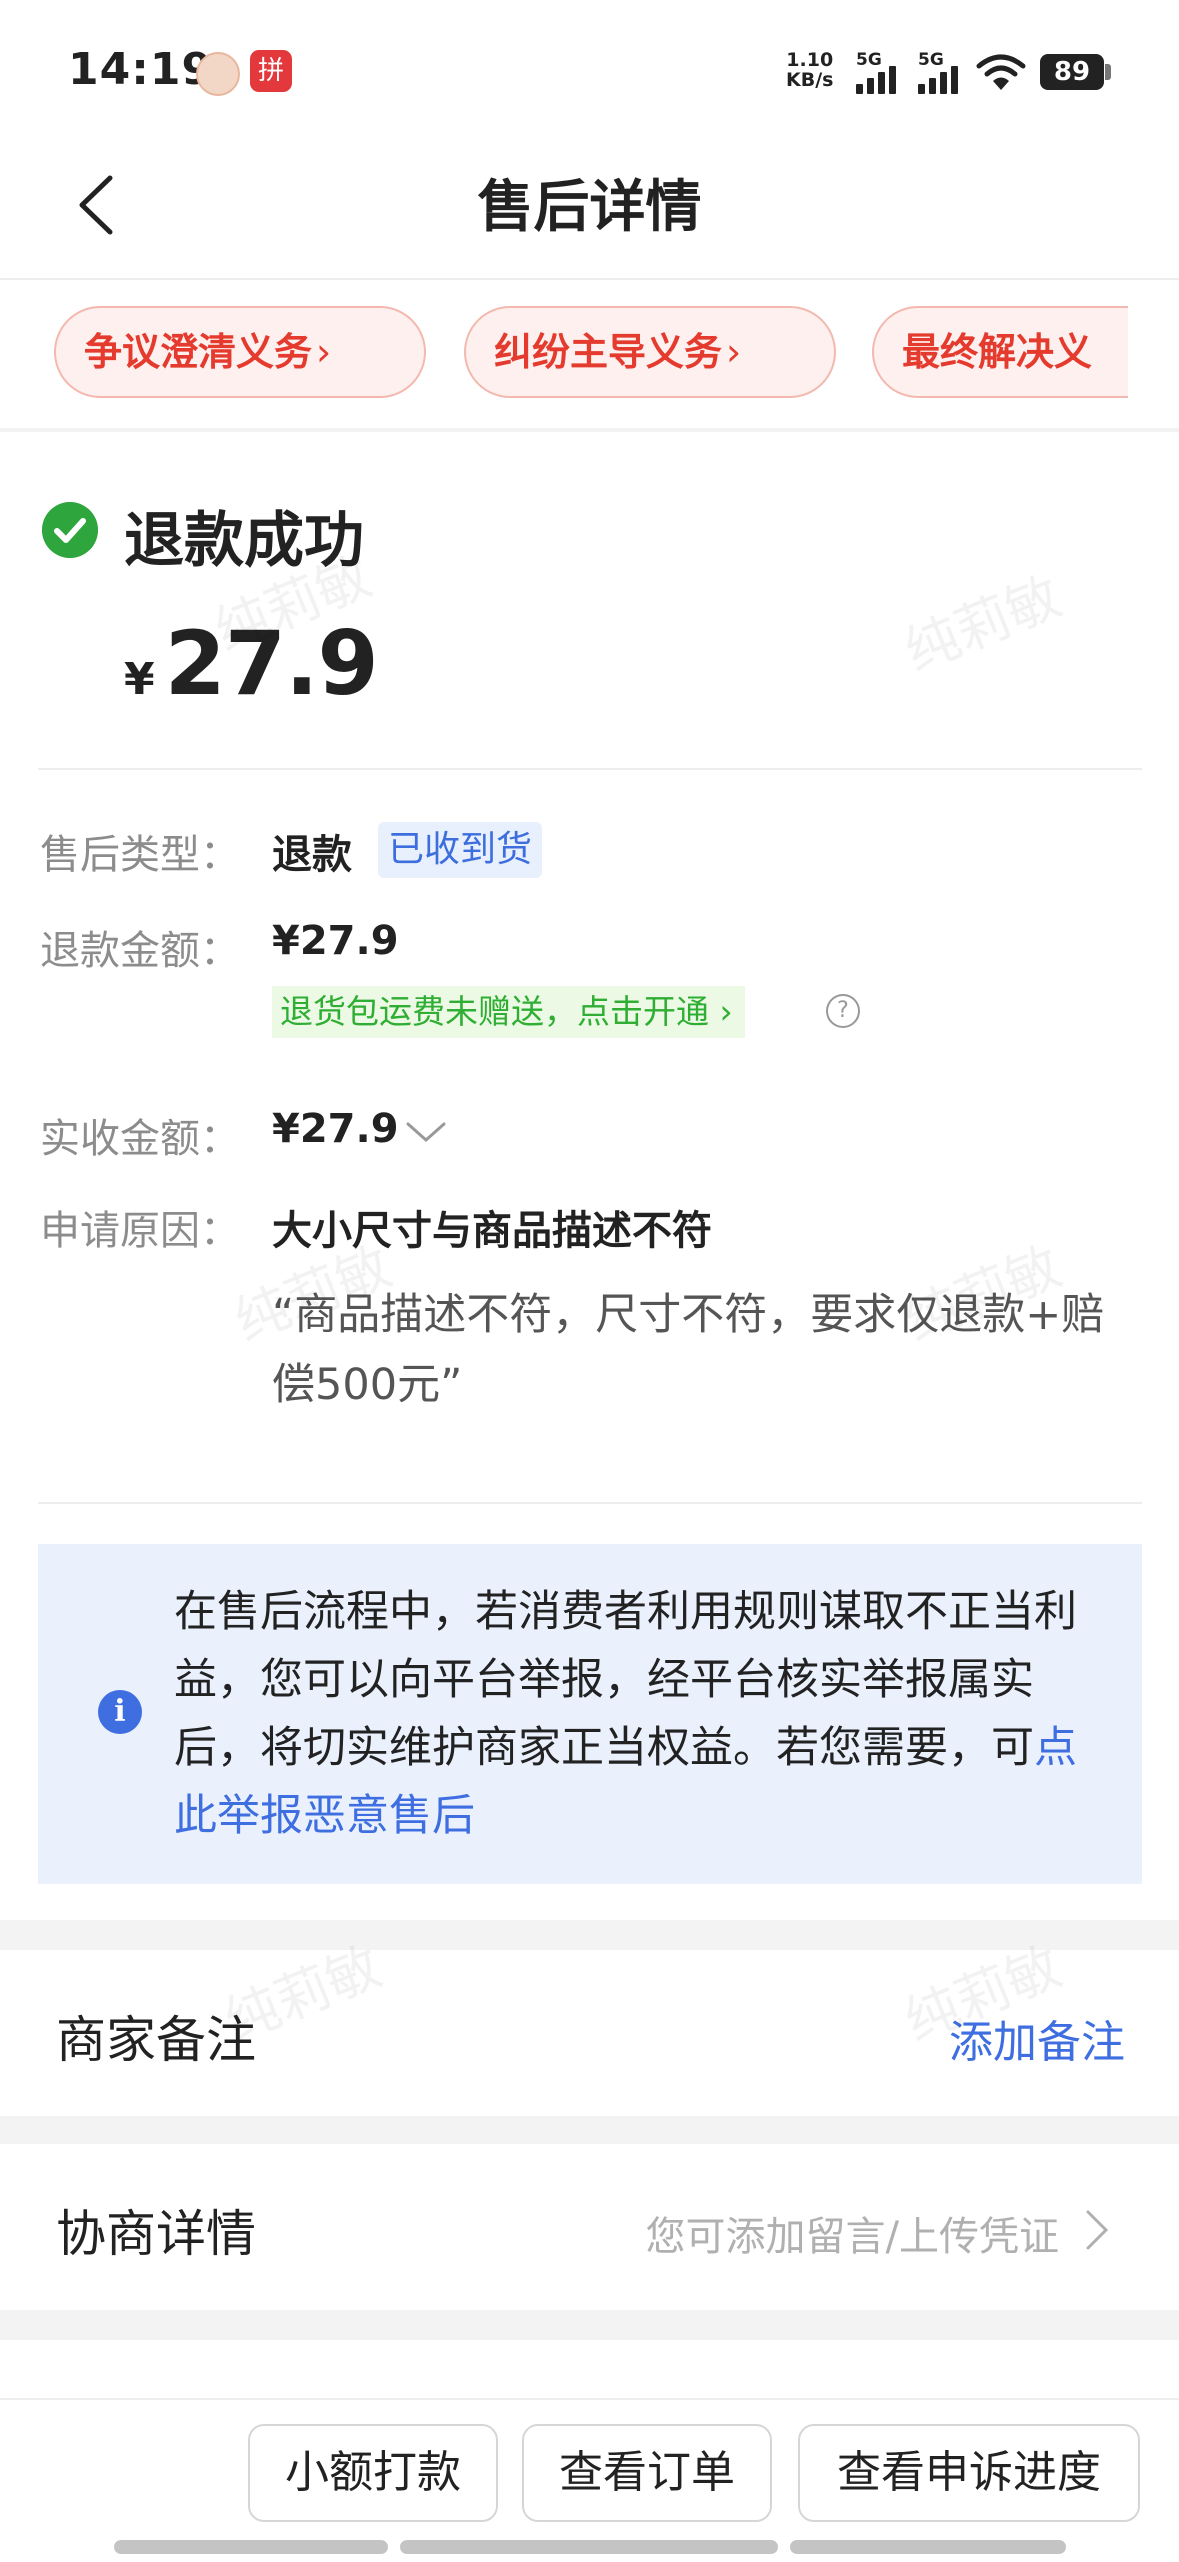 The image size is (1179, 2562). I want to click on chevron-right-icon, so click(1097, 2230).